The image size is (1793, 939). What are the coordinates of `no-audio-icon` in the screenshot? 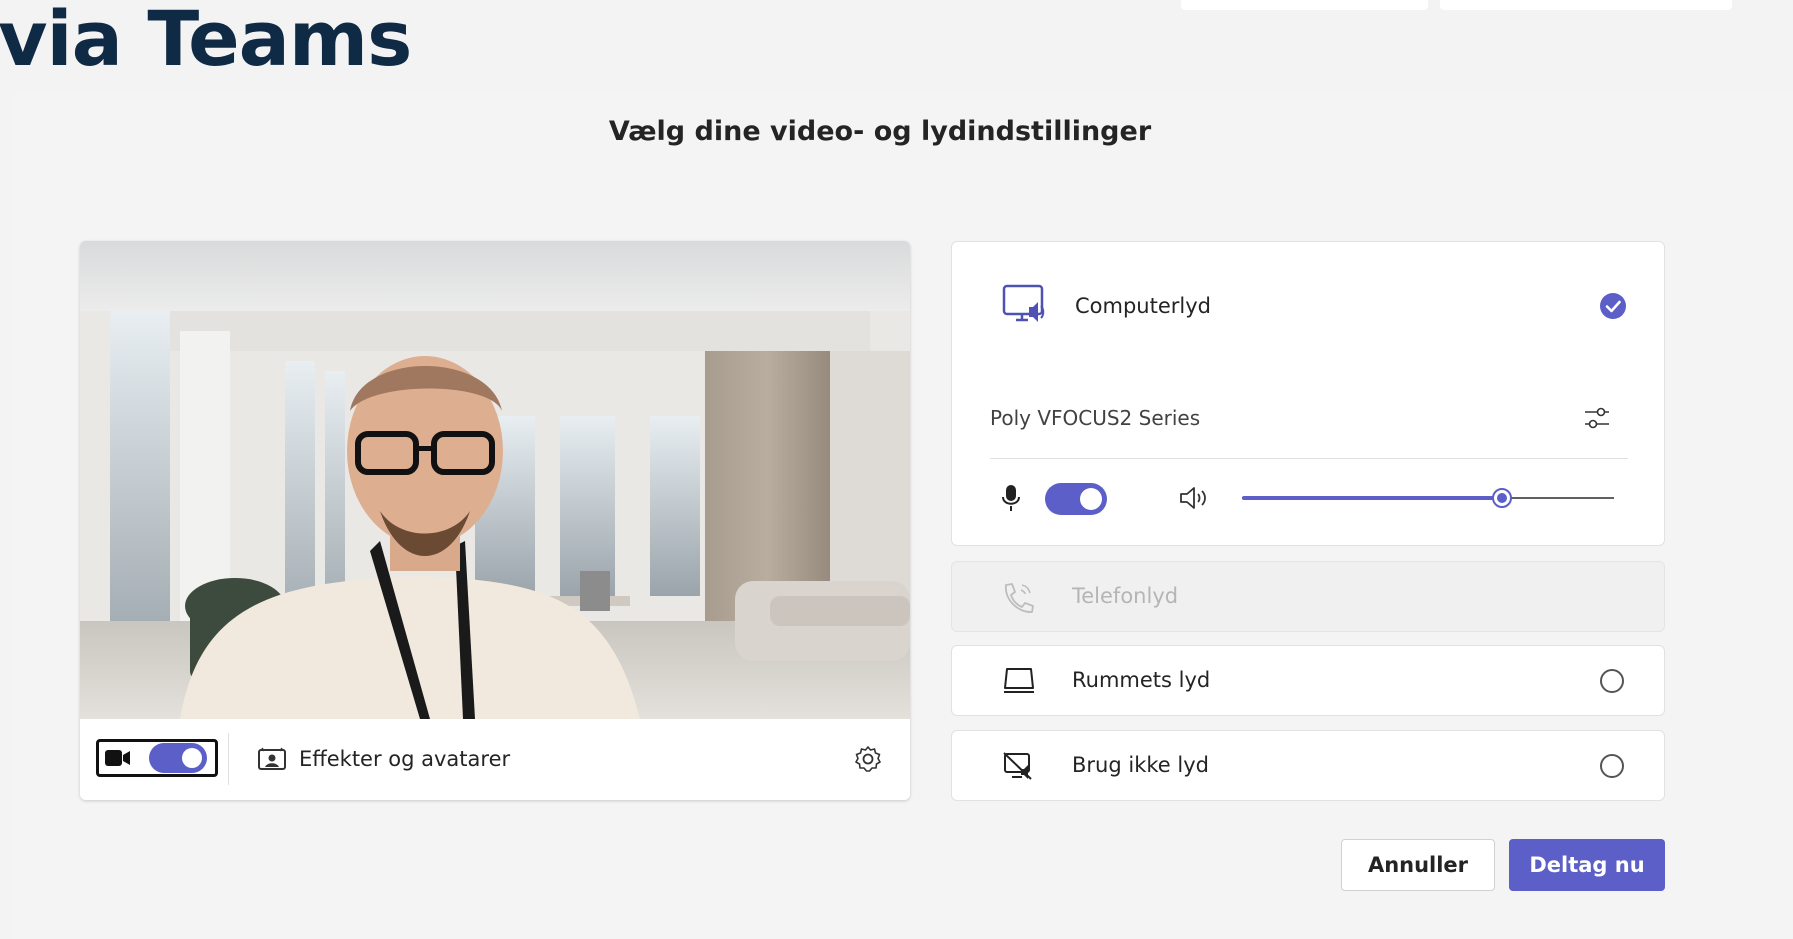 It's located at (1018, 766).